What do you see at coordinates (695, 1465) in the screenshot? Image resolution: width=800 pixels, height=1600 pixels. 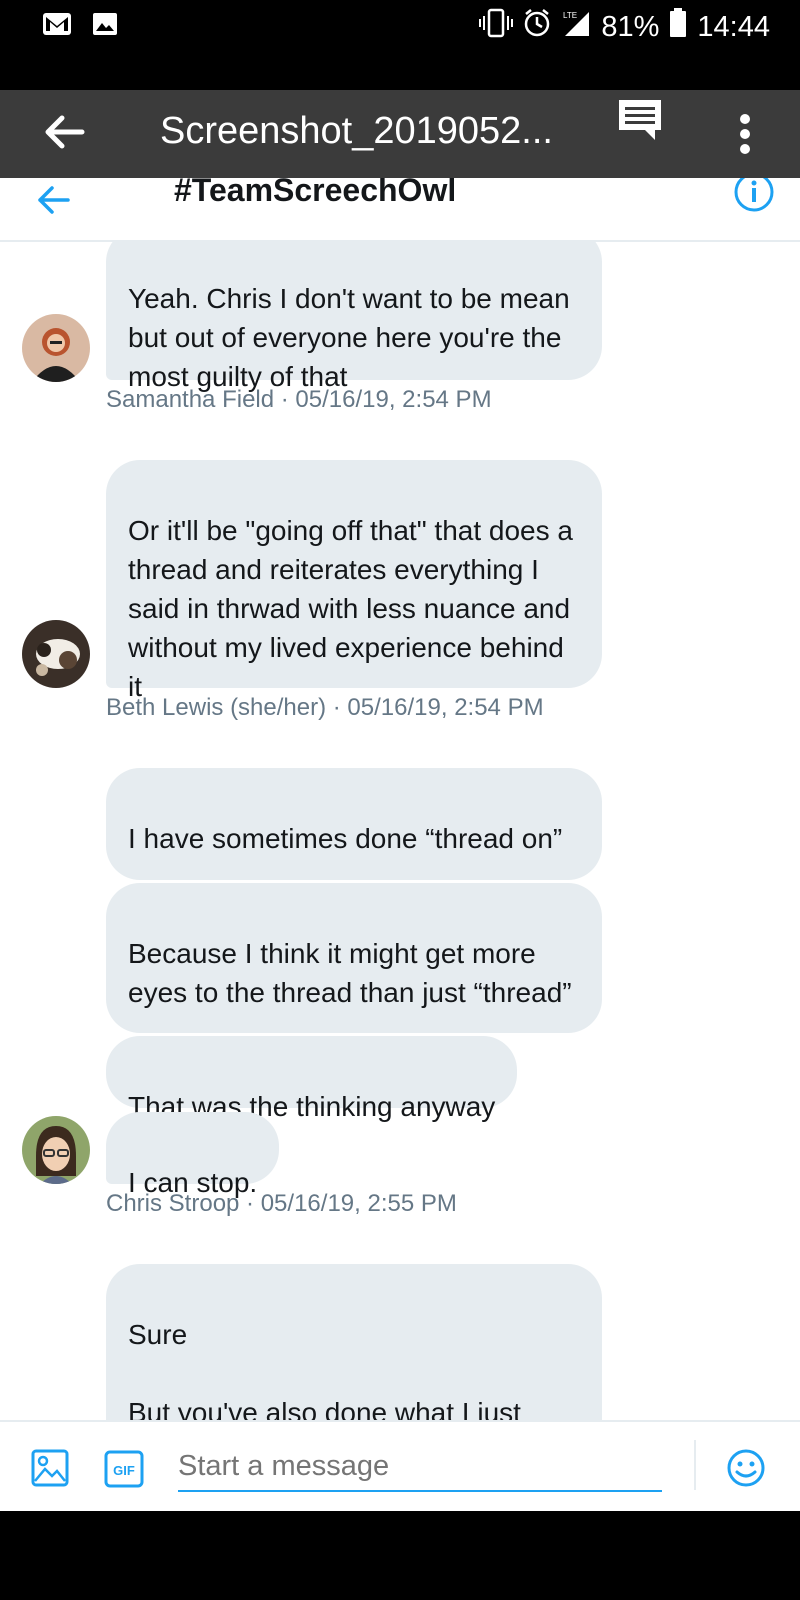 I see `composer-divider` at bounding box center [695, 1465].